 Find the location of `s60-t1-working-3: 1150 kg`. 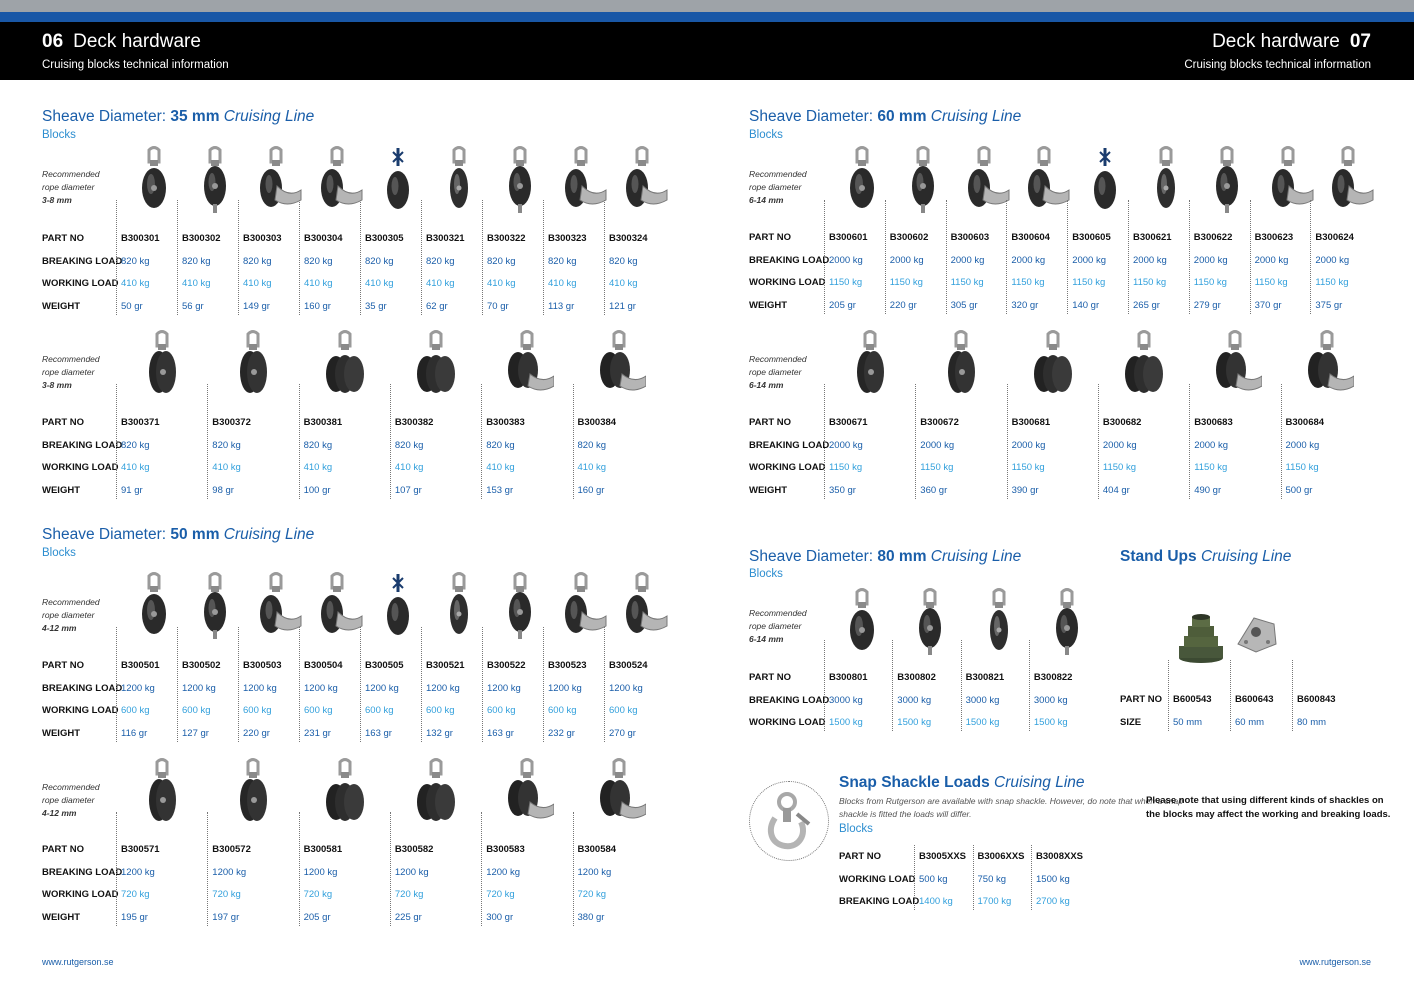

s60-t1-working-3: 1150 kg is located at coordinates (1028, 282).